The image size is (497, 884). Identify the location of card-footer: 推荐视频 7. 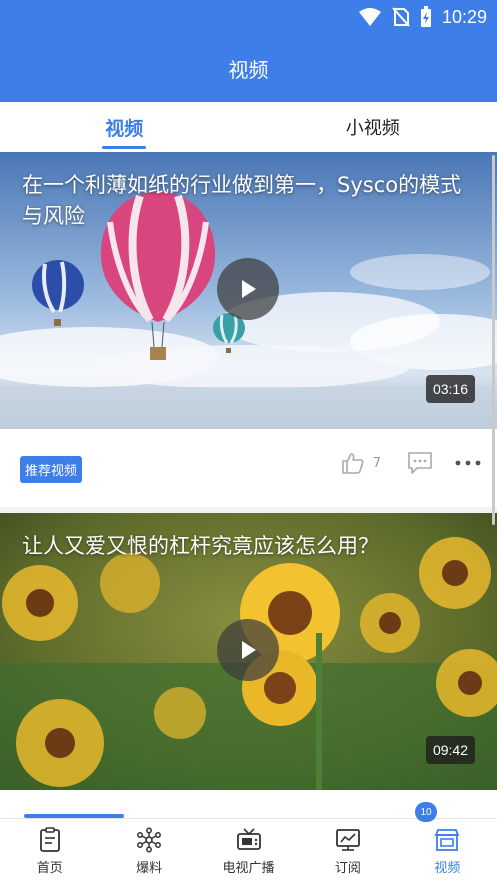
(248, 468).